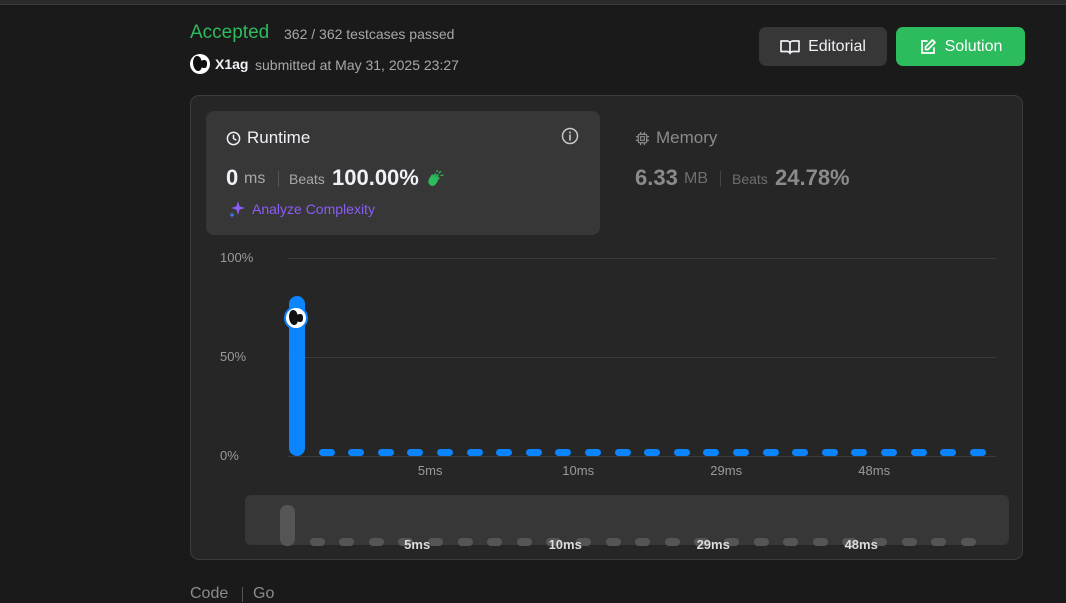  What do you see at coordinates (237, 257) in the screenshot?
I see `y-tick-label: 100%` at bounding box center [237, 257].